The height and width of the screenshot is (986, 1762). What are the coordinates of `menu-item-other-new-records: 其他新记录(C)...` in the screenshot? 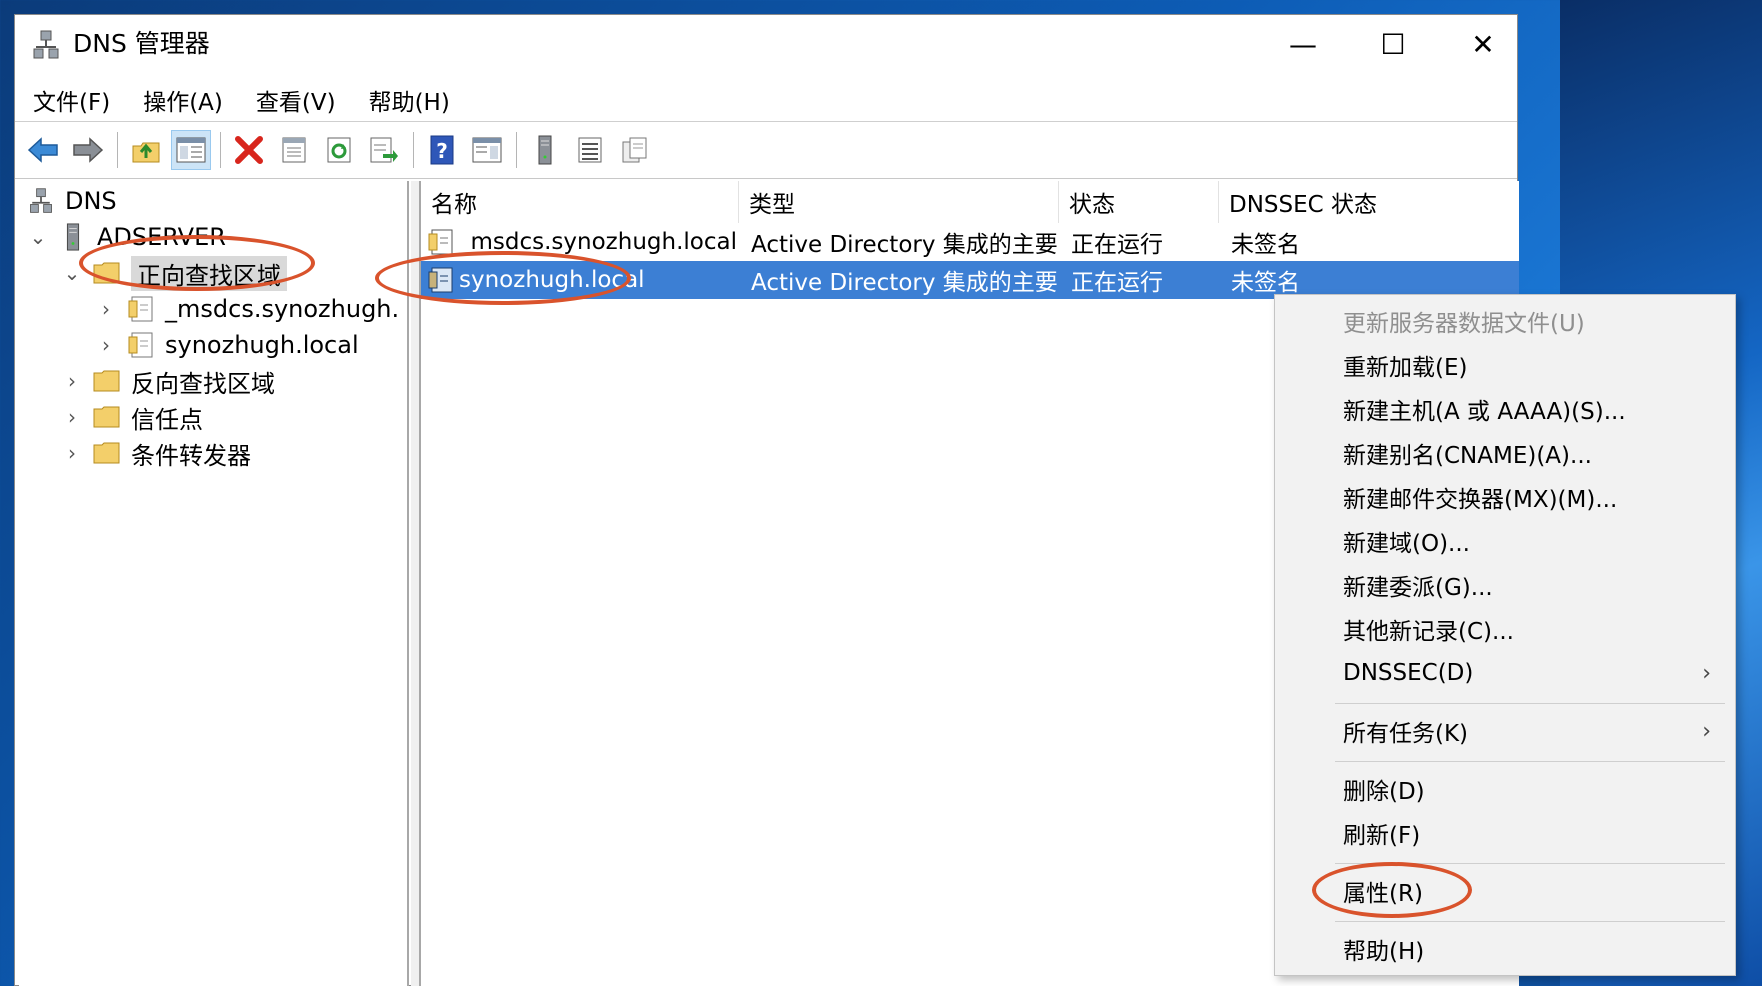 It's located at (1505, 629).